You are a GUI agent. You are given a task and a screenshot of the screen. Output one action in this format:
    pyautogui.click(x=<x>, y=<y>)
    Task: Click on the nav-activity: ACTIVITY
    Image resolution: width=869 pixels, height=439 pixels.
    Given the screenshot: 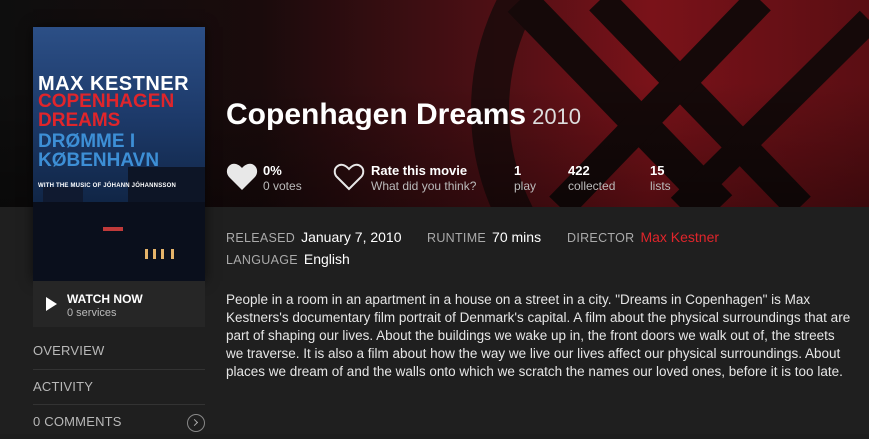 What is the action you would take?
    pyautogui.click(x=119, y=386)
    